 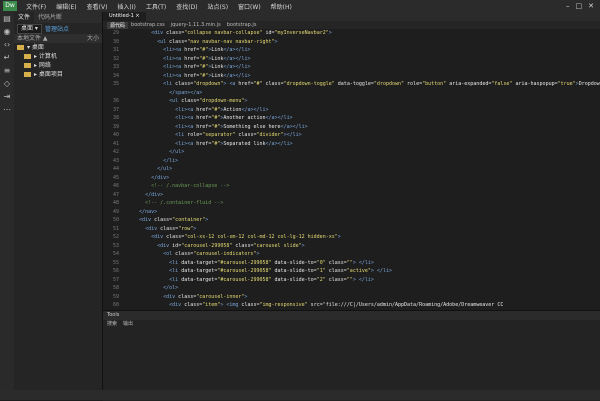 What do you see at coordinates (115, 169) in the screenshot?
I see `line-number: 44` at bounding box center [115, 169].